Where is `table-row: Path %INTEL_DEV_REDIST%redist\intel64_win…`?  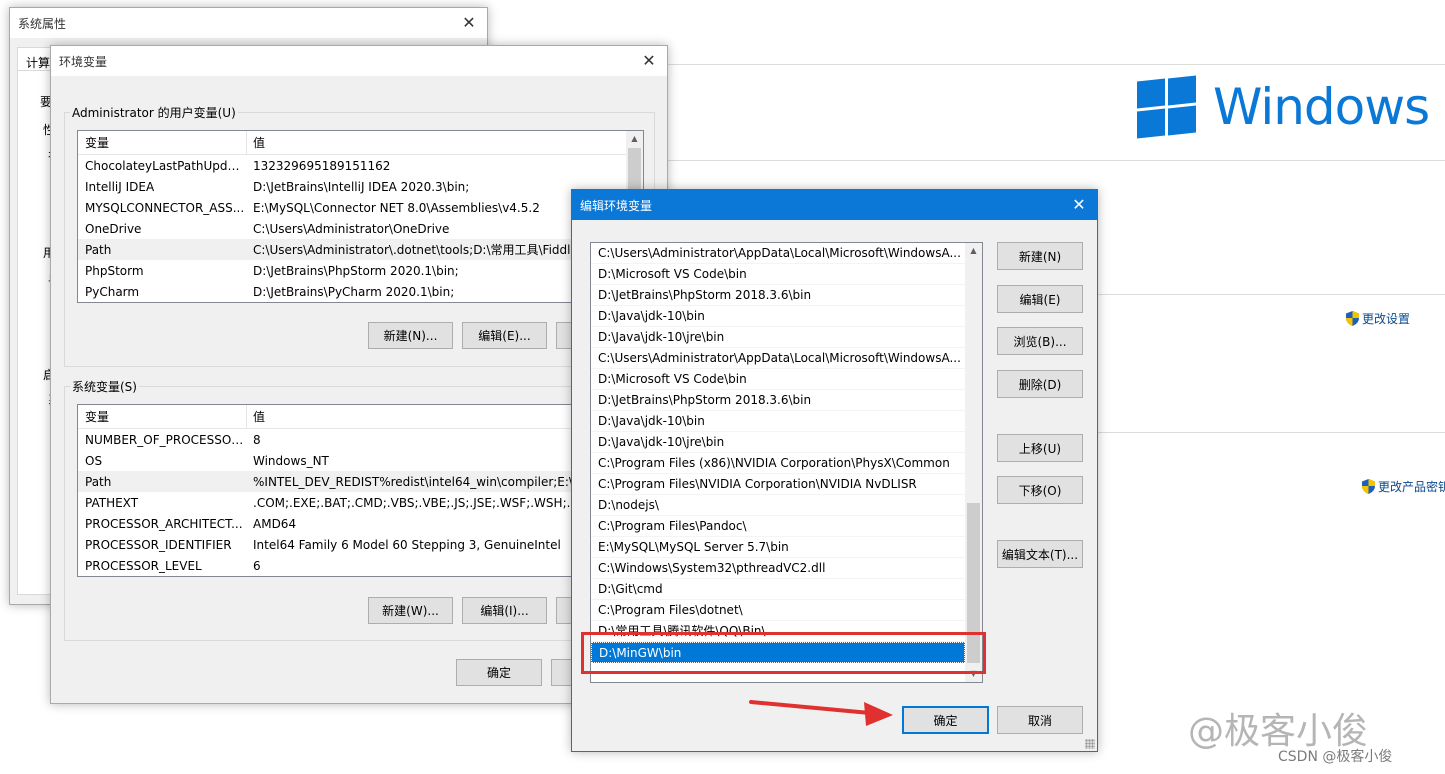 table-row: Path %INTEL_DEV_REDIST%redist\intel64_win… is located at coordinates (360, 481).